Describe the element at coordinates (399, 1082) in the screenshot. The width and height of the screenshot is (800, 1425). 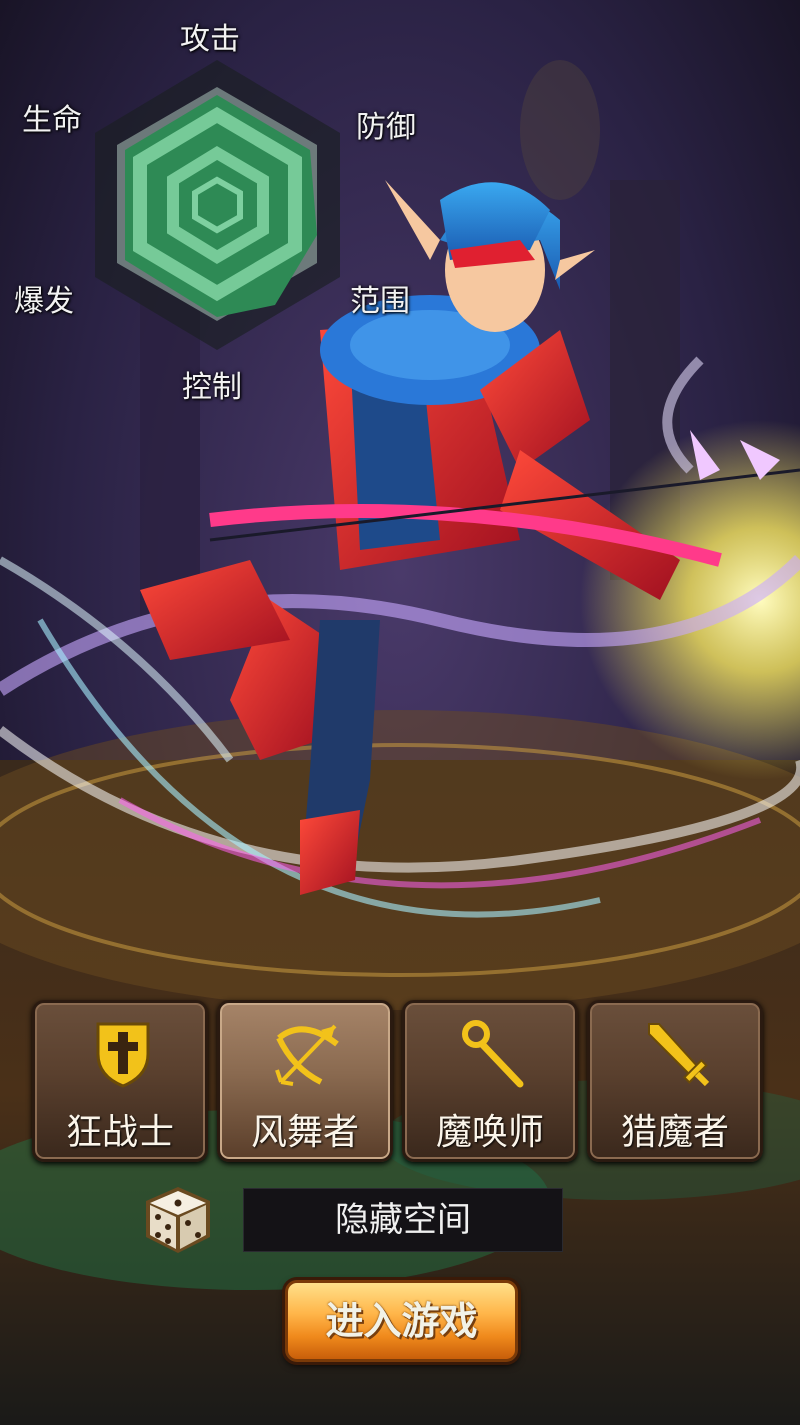
I see `class-selector: 狂战士 风舞者 魔唤师 猎魔者` at that location.